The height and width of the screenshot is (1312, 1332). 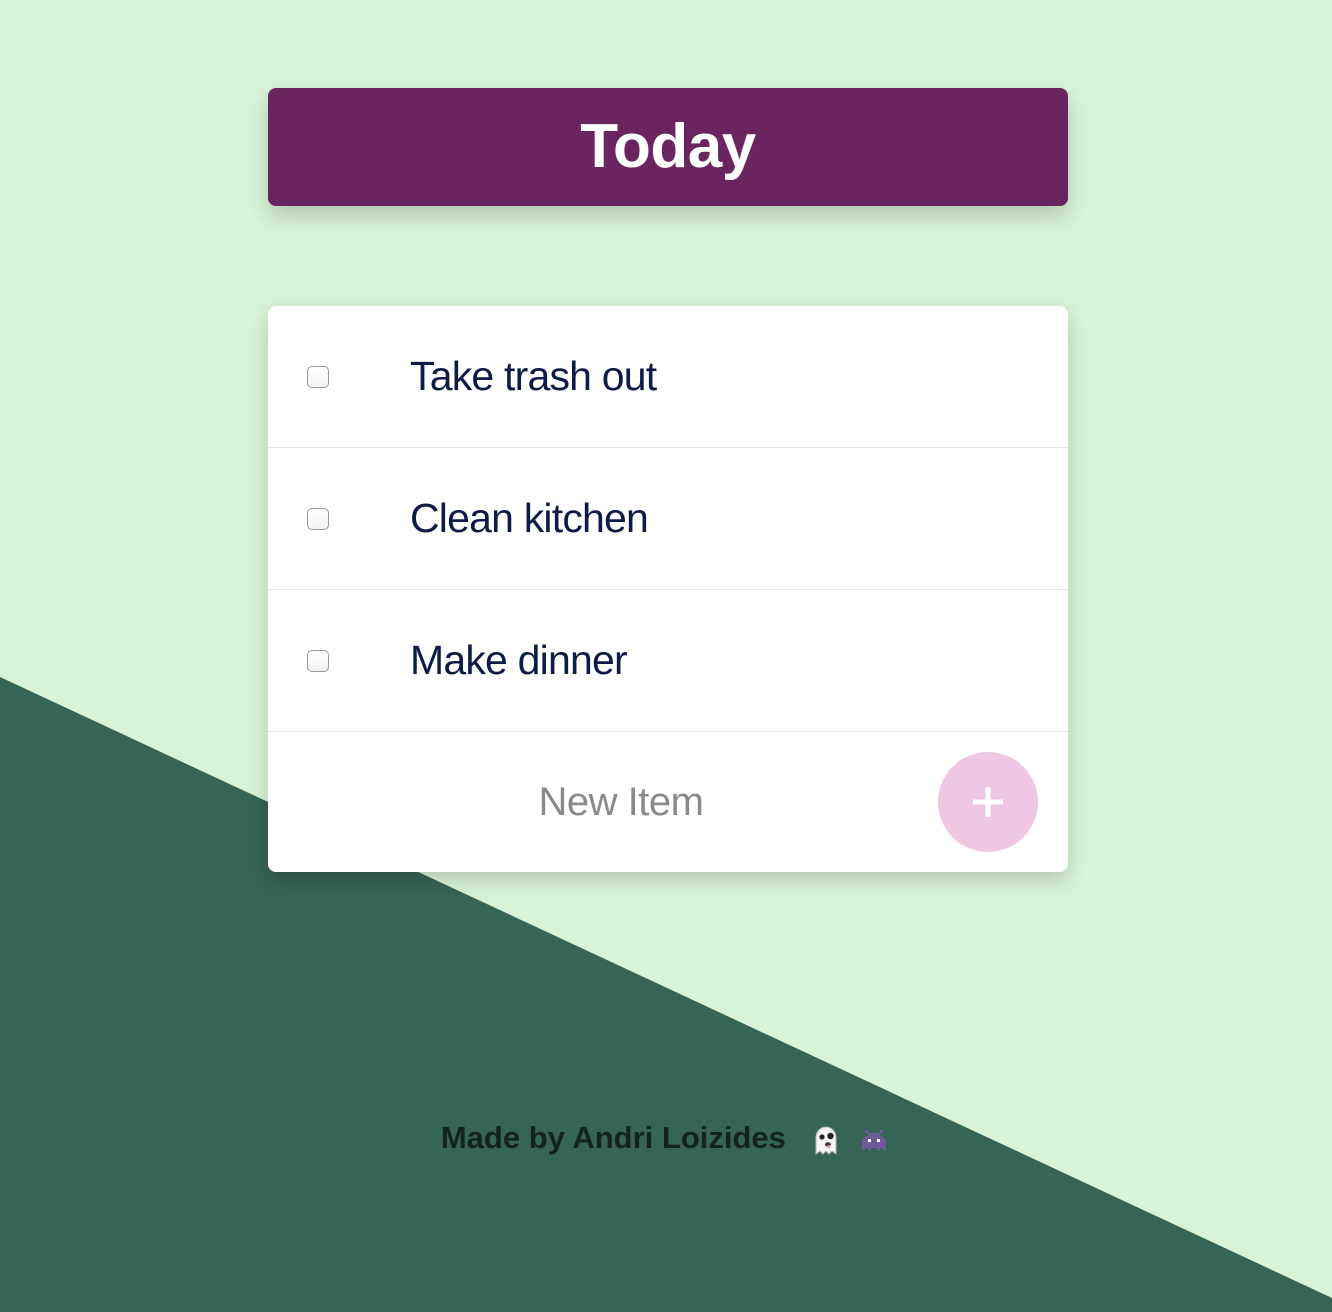 What do you see at coordinates (533, 376) in the screenshot?
I see `todo-item-label: Take trash out` at bounding box center [533, 376].